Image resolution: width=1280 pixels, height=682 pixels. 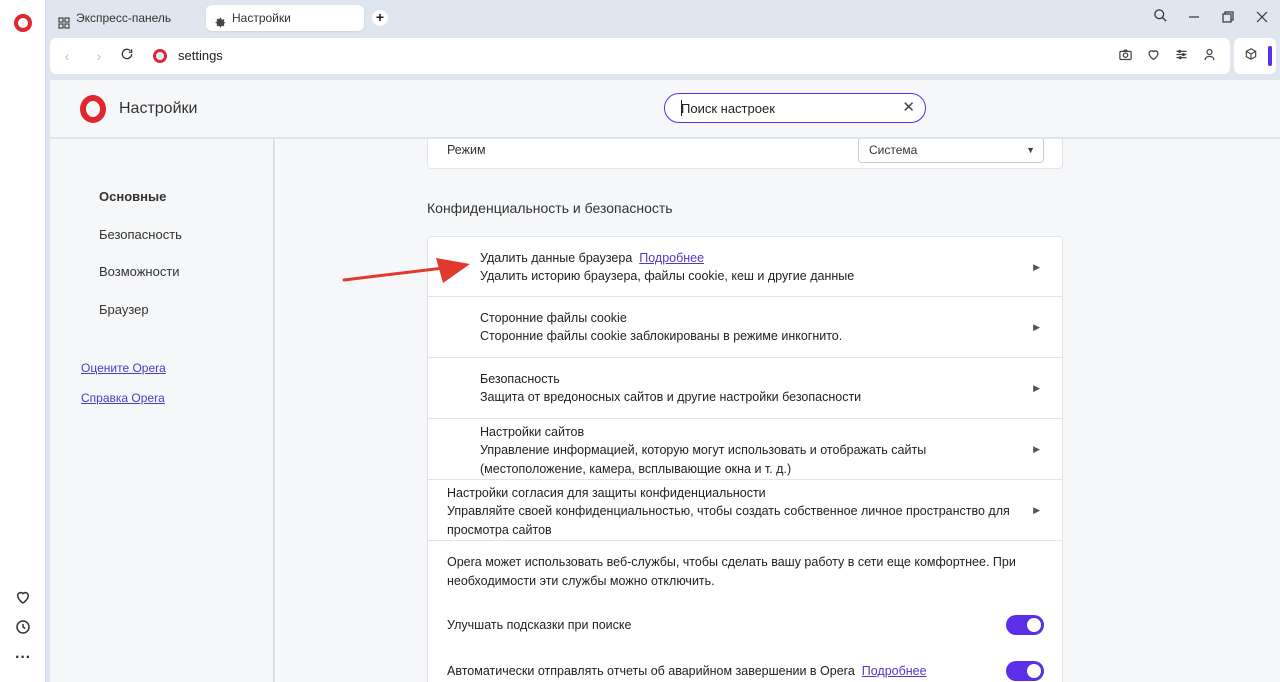 What do you see at coordinates (99, 56) in the screenshot?
I see `forward-icon: ›` at bounding box center [99, 56].